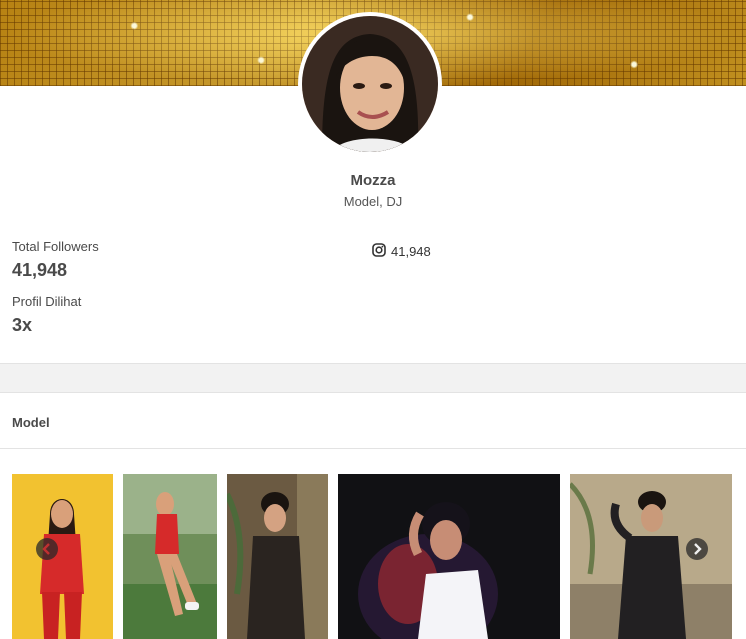 The height and width of the screenshot is (639, 746). I want to click on followers-label: Total Followers, so click(55, 246).